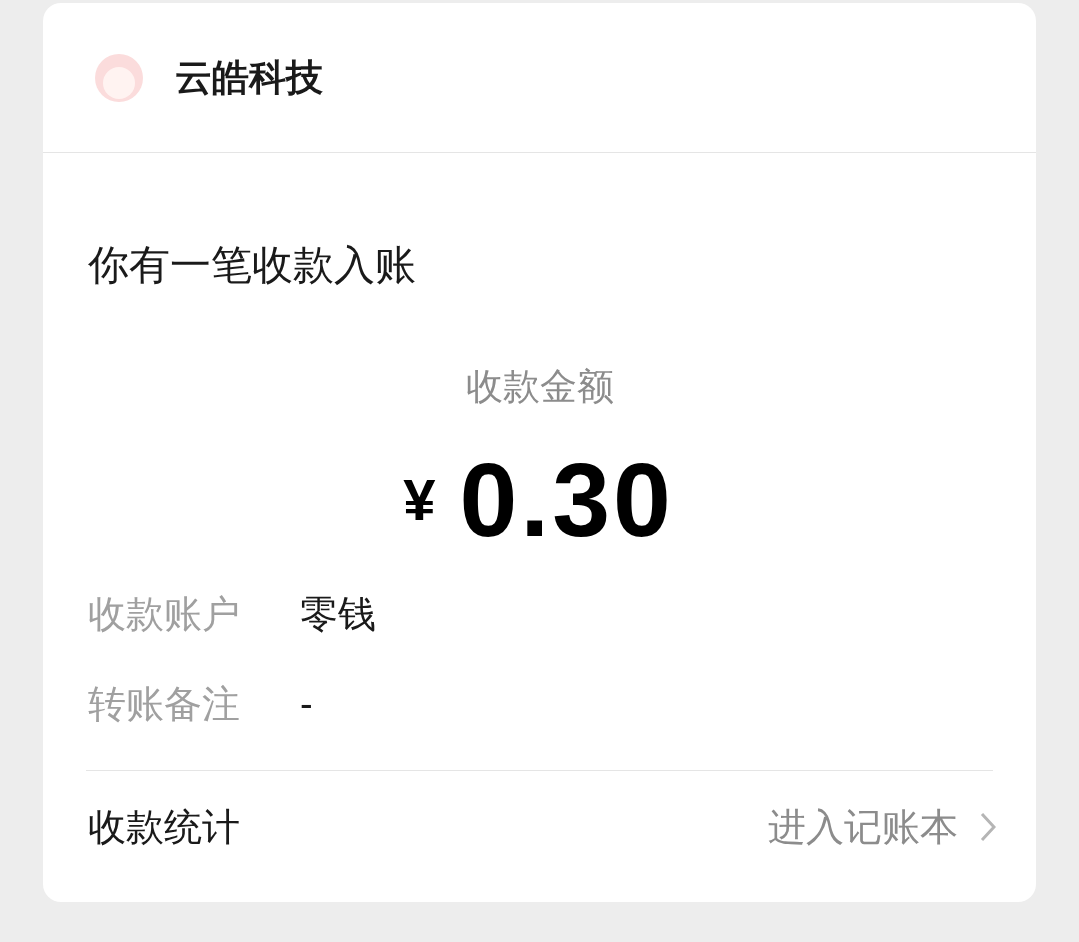 This screenshot has width=1079, height=942. I want to click on detail-value: -, so click(306, 704).